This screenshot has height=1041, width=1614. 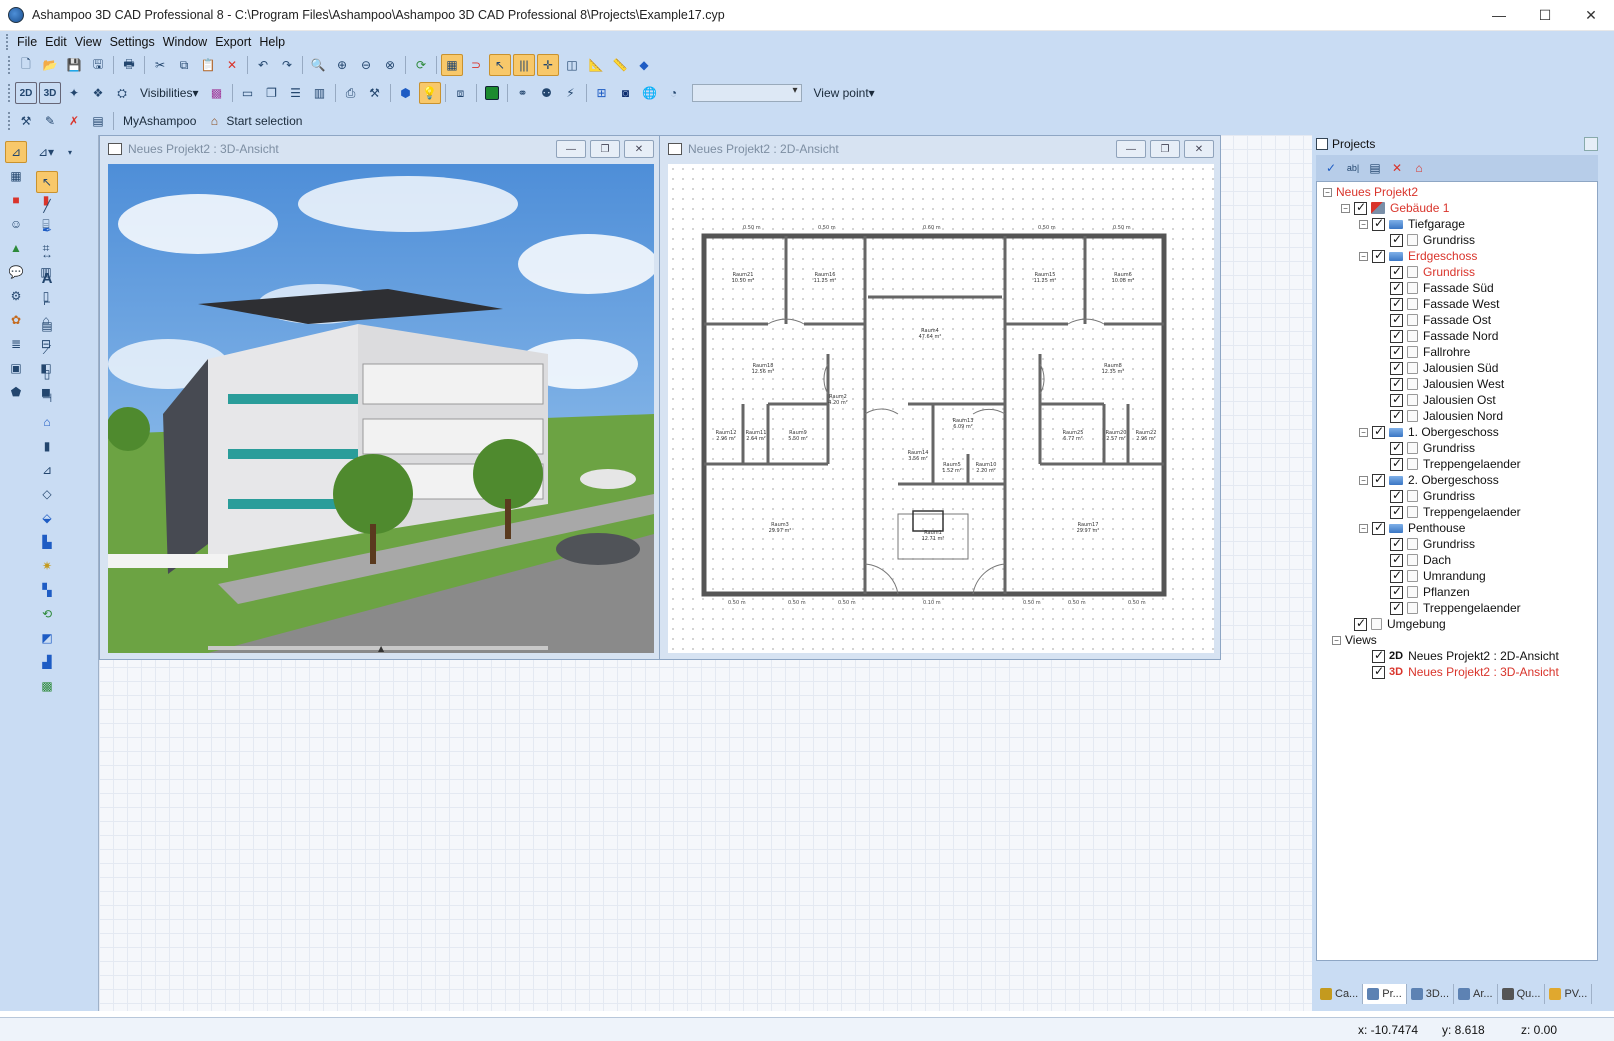 What do you see at coordinates (351, 93) in the screenshot?
I see `screenshot-icon: ⎙` at bounding box center [351, 93].